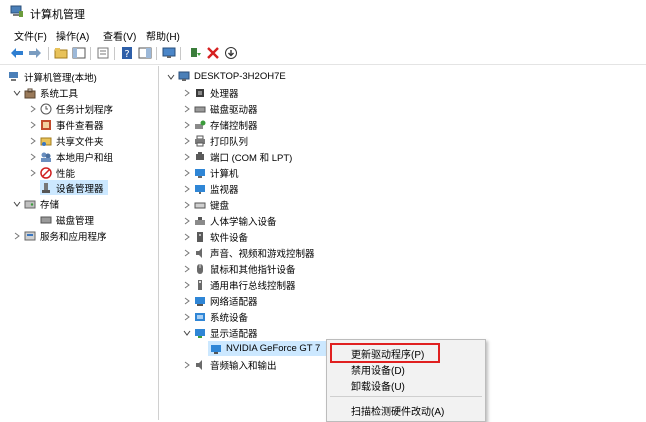 The height and width of the screenshot is (422, 646). What do you see at coordinates (103, 53) in the screenshot?
I see `properties-icon` at bounding box center [103, 53].